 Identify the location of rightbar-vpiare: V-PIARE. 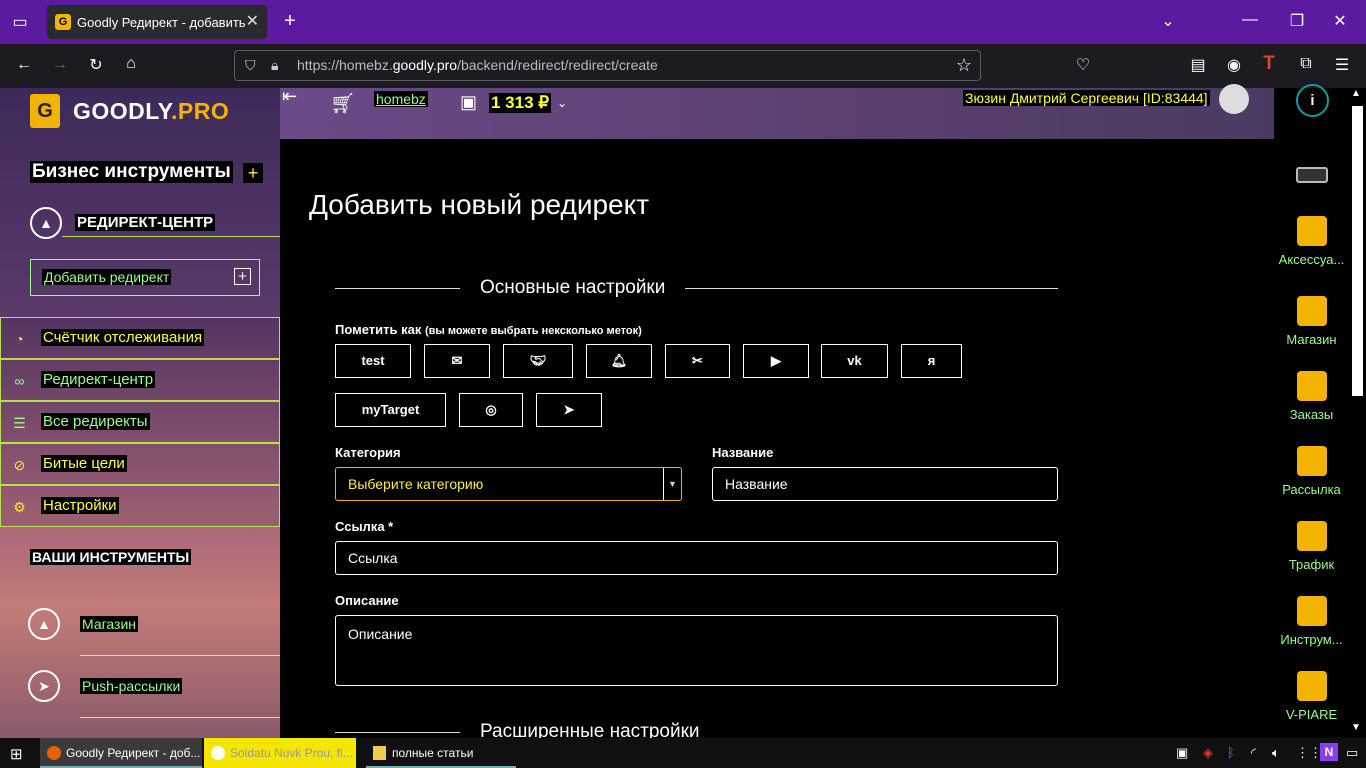
(1311, 696).